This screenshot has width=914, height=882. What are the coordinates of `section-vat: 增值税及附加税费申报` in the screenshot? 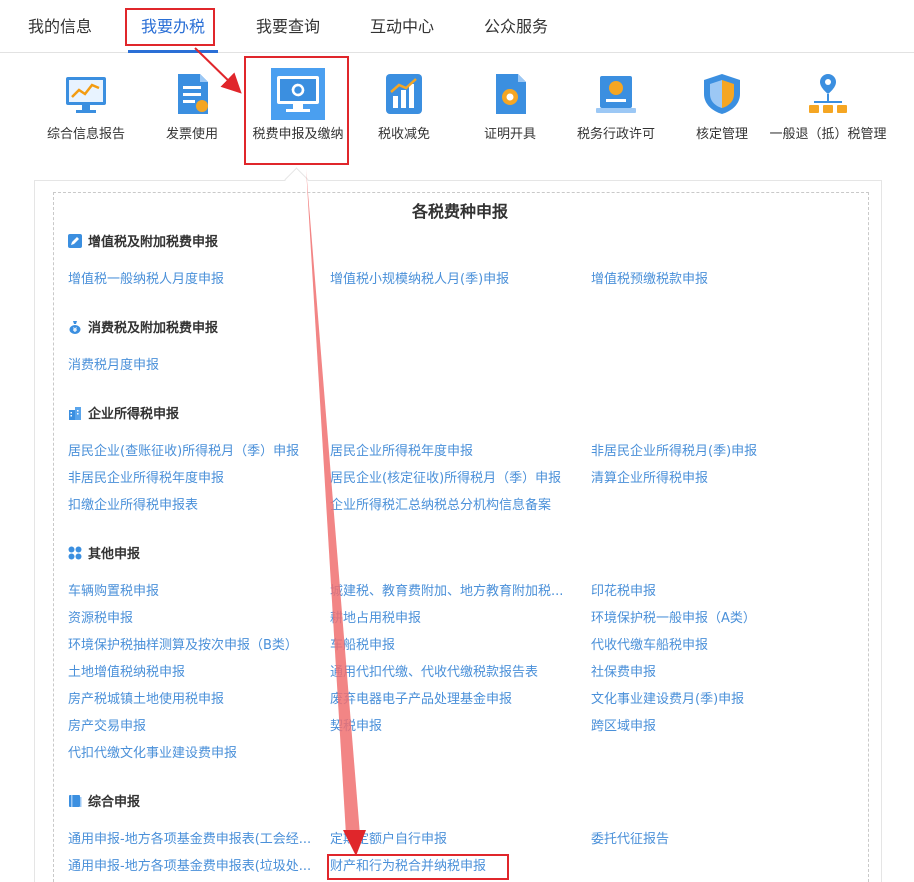 It's located at (143, 243).